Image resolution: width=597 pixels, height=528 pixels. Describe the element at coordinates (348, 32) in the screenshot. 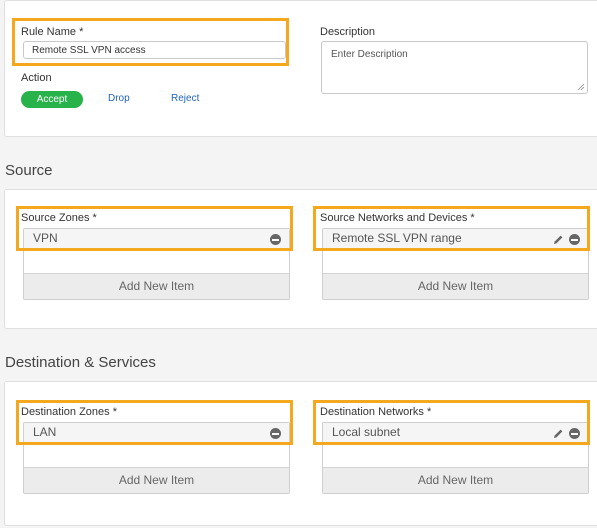

I see `description-label: Description` at that location.